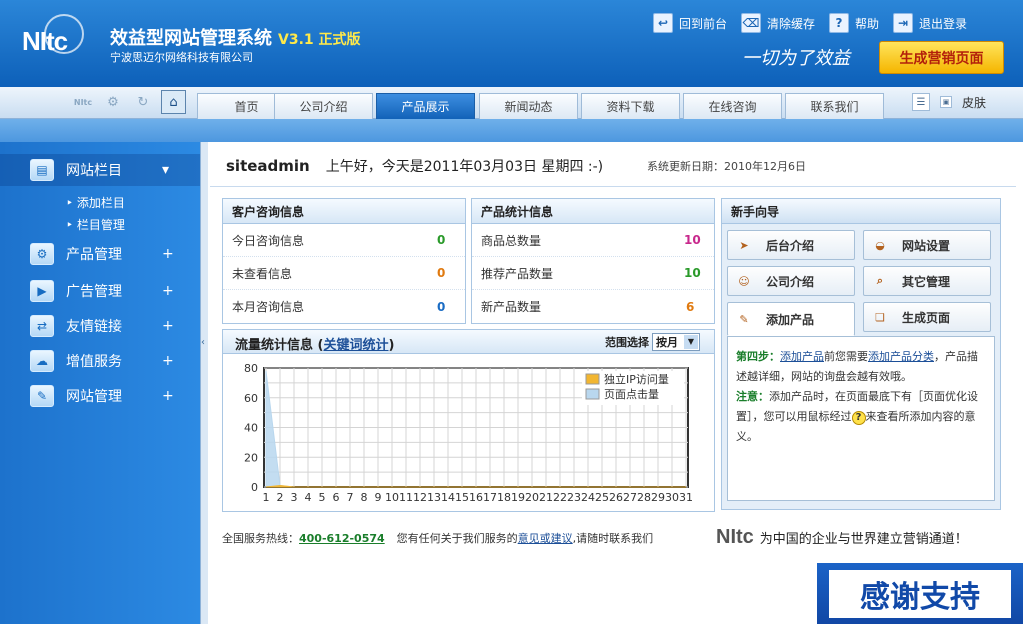 The image size is (1023, 624). Describe the element at coordinates (732, 106) in the screenshot. I see `tab-consult: 在线咨询` at that location.